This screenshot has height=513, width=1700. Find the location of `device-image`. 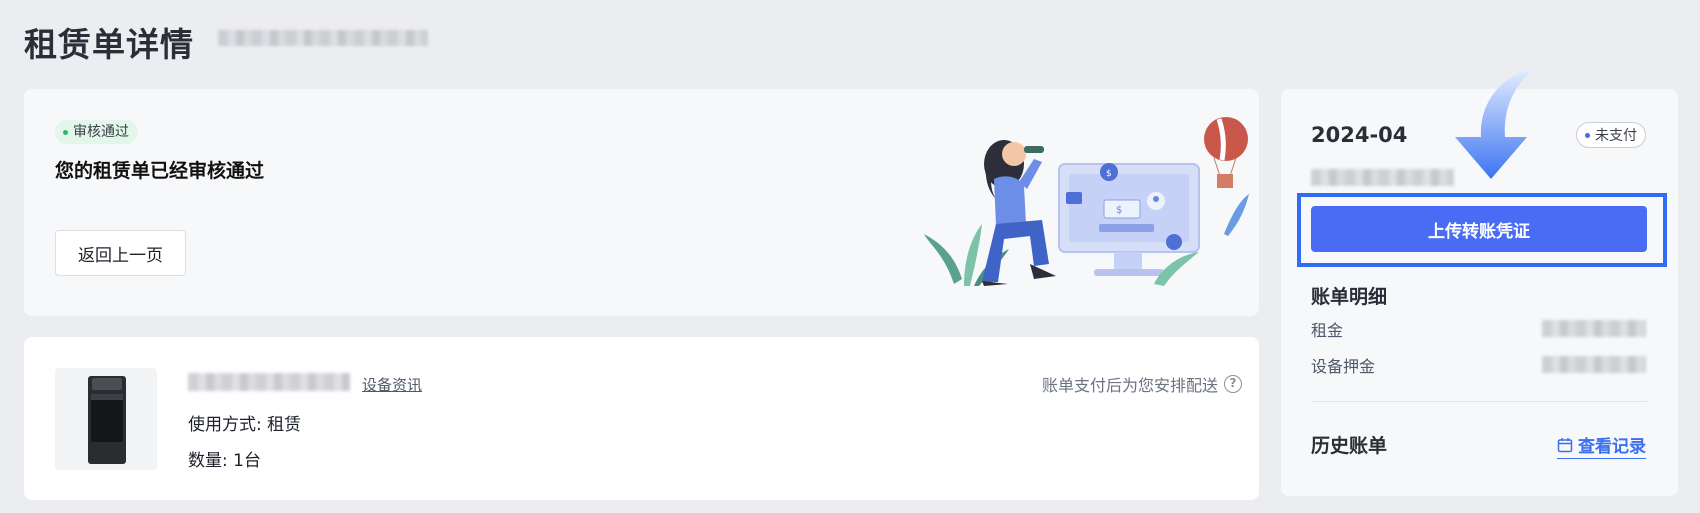

device-image is located at coordinates (106, 419).